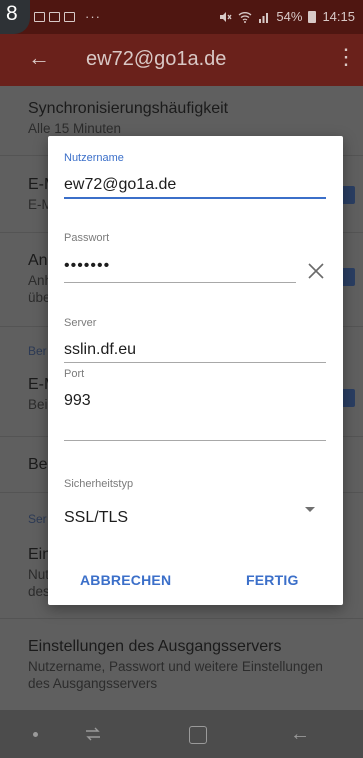 The image size is (363, 758). What do you see at coordinates (310, 509) in the screenshot?
I see `dropdown-arrow-icon` at bounding box center [310, 509].